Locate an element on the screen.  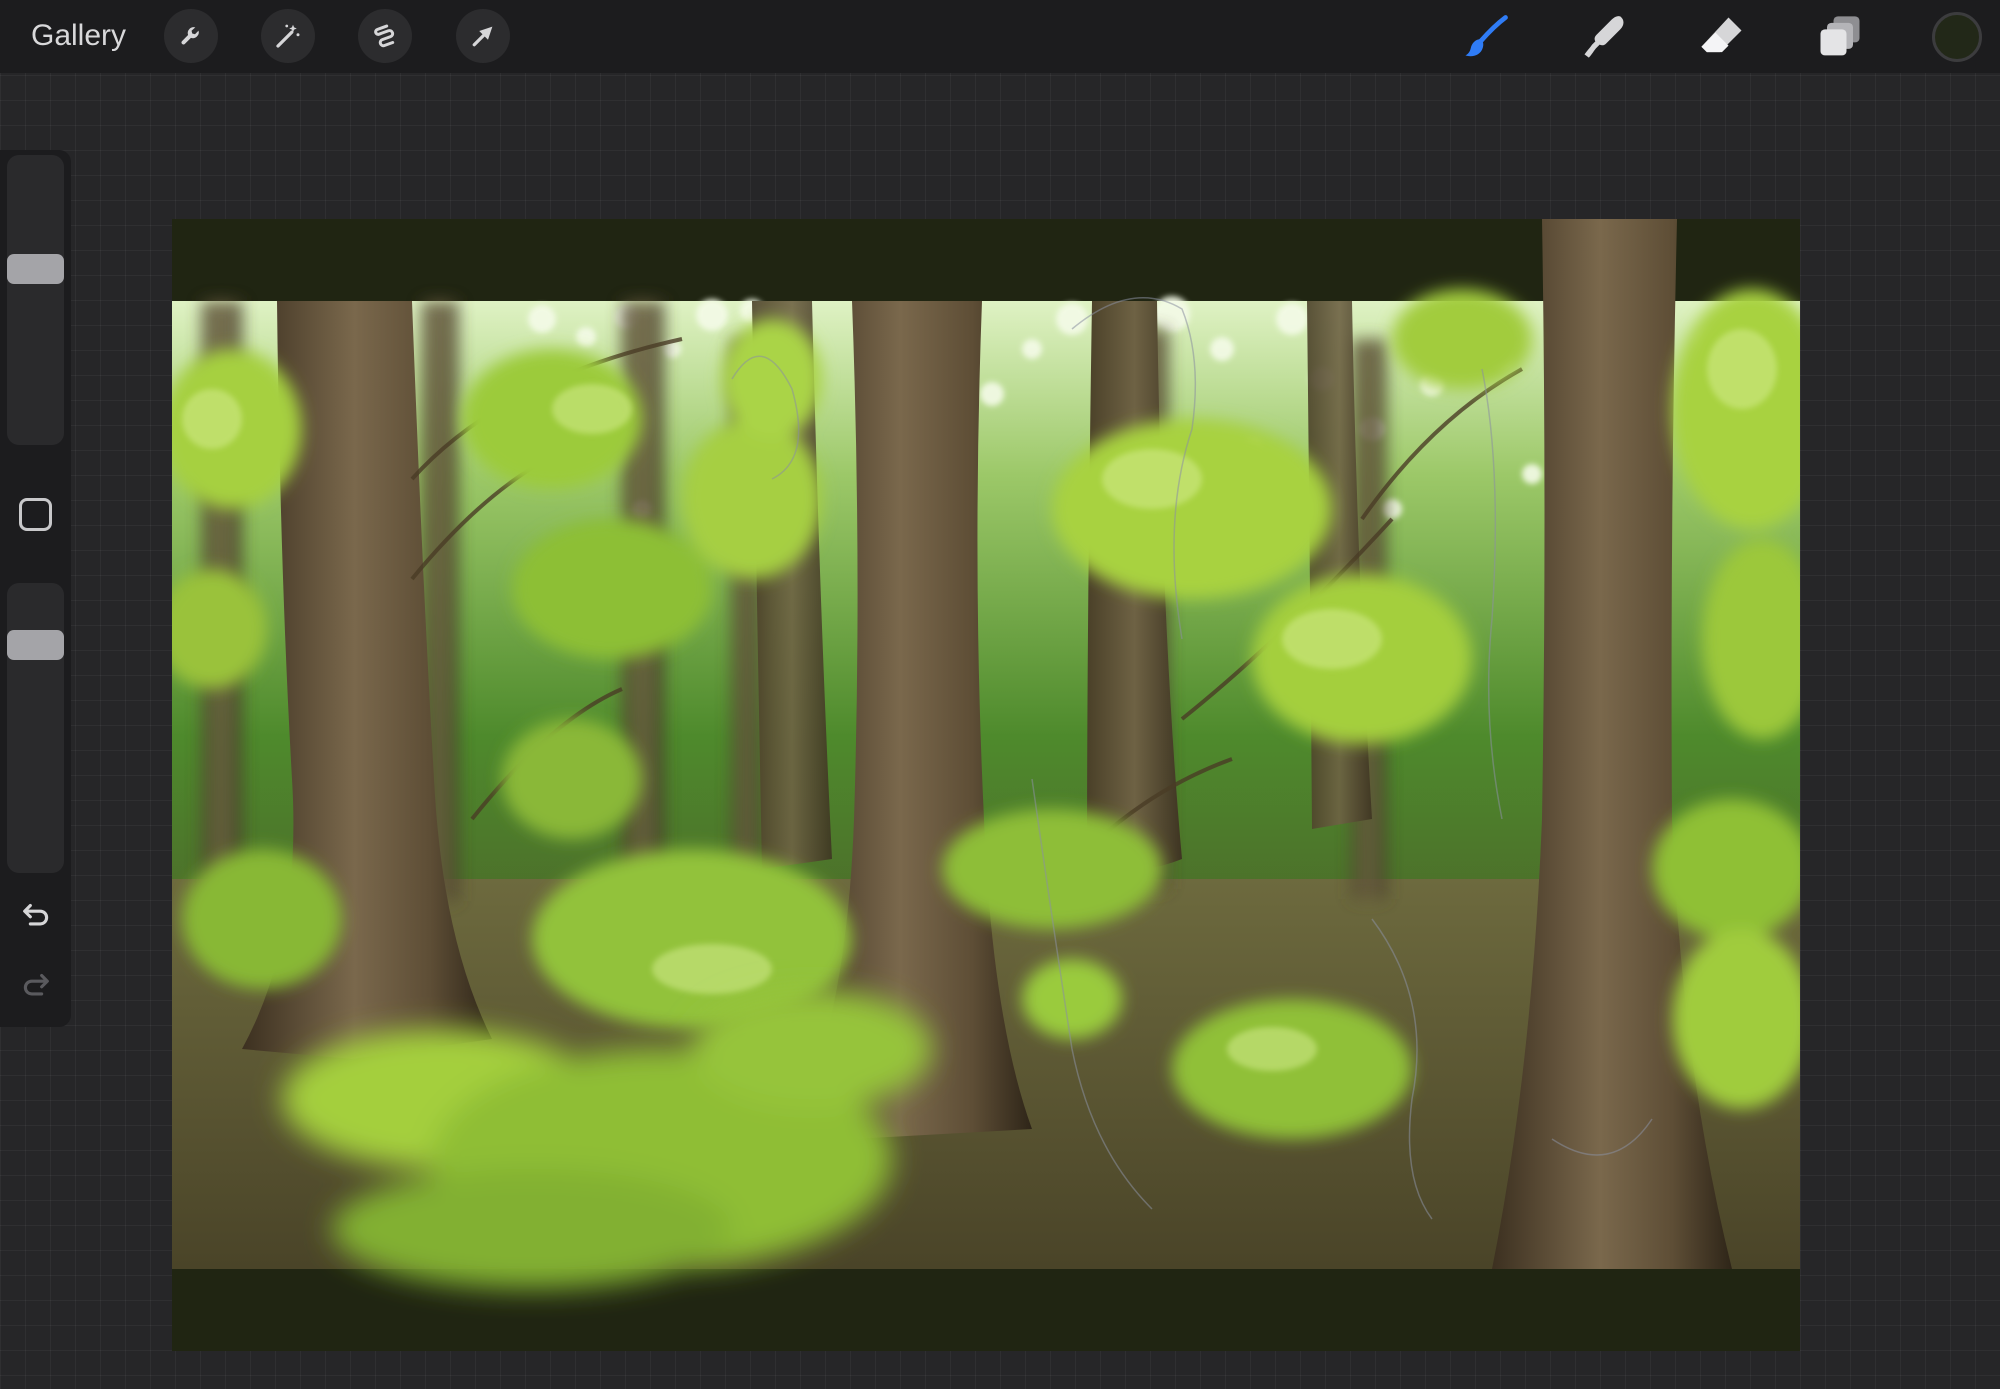
selection-s-icon is located at coordinates (384, 36).